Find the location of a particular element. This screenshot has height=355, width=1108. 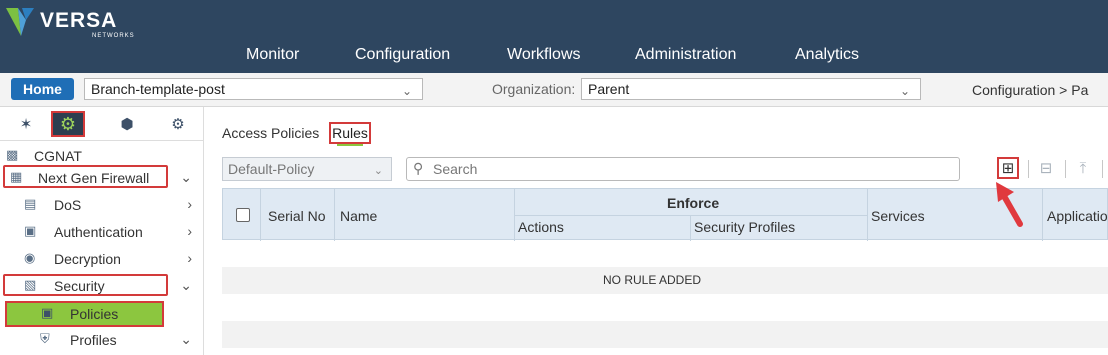

sidebar-item-label: Decryption is located at coordinates (87, 259).